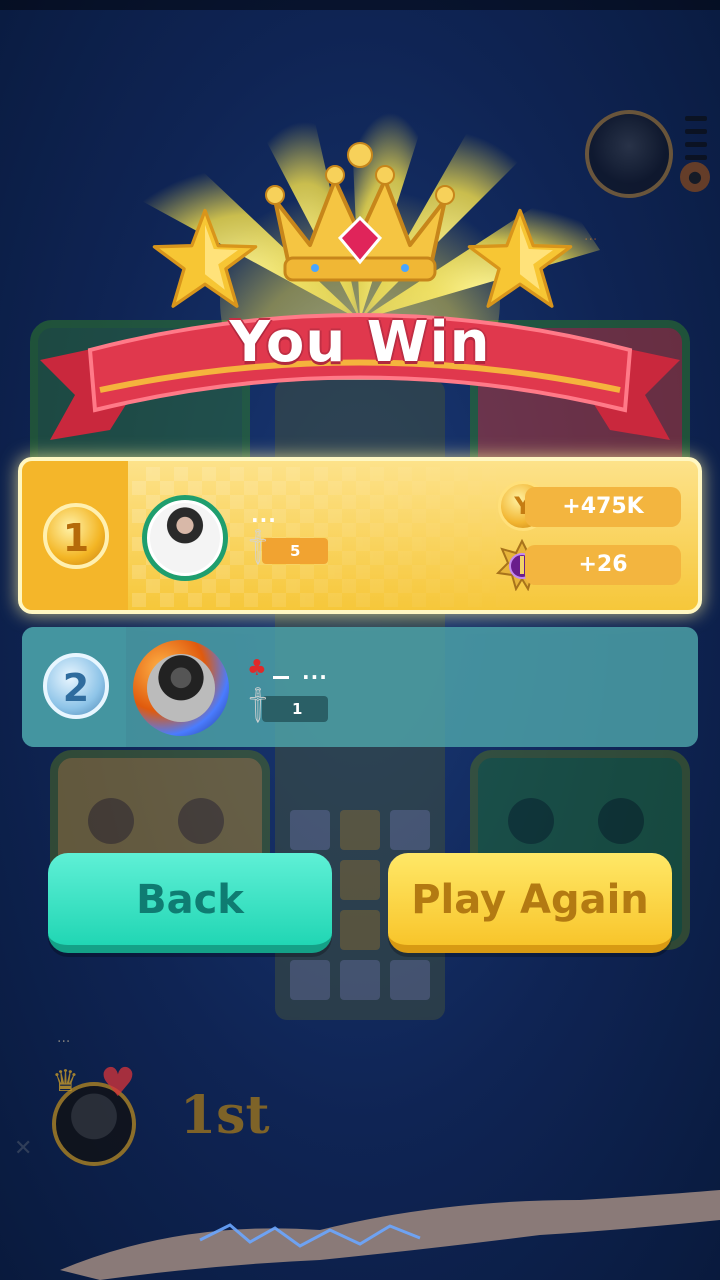 The width and height of the screenshot is (720, 1280). Describe the element at coordinates (360, 687) in the screenshot. I see `result-row-second` at that location.